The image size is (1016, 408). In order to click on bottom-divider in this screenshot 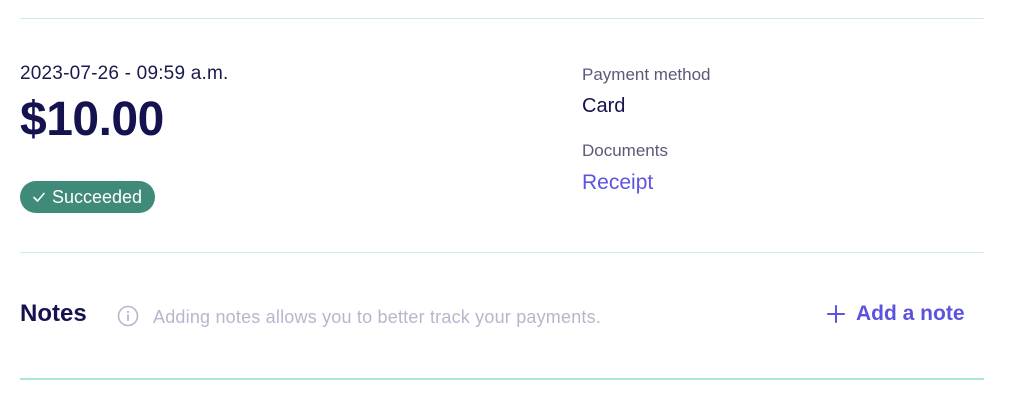, I will do `click(502, 379)`.